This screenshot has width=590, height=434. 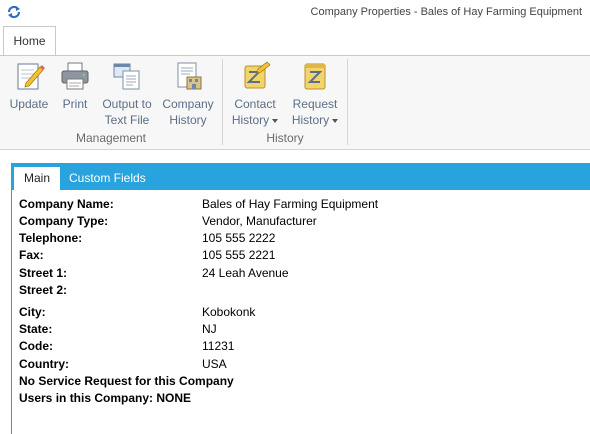 I want to click on tab-custom-fields: Custom Fields, so click(x=107, y=178).